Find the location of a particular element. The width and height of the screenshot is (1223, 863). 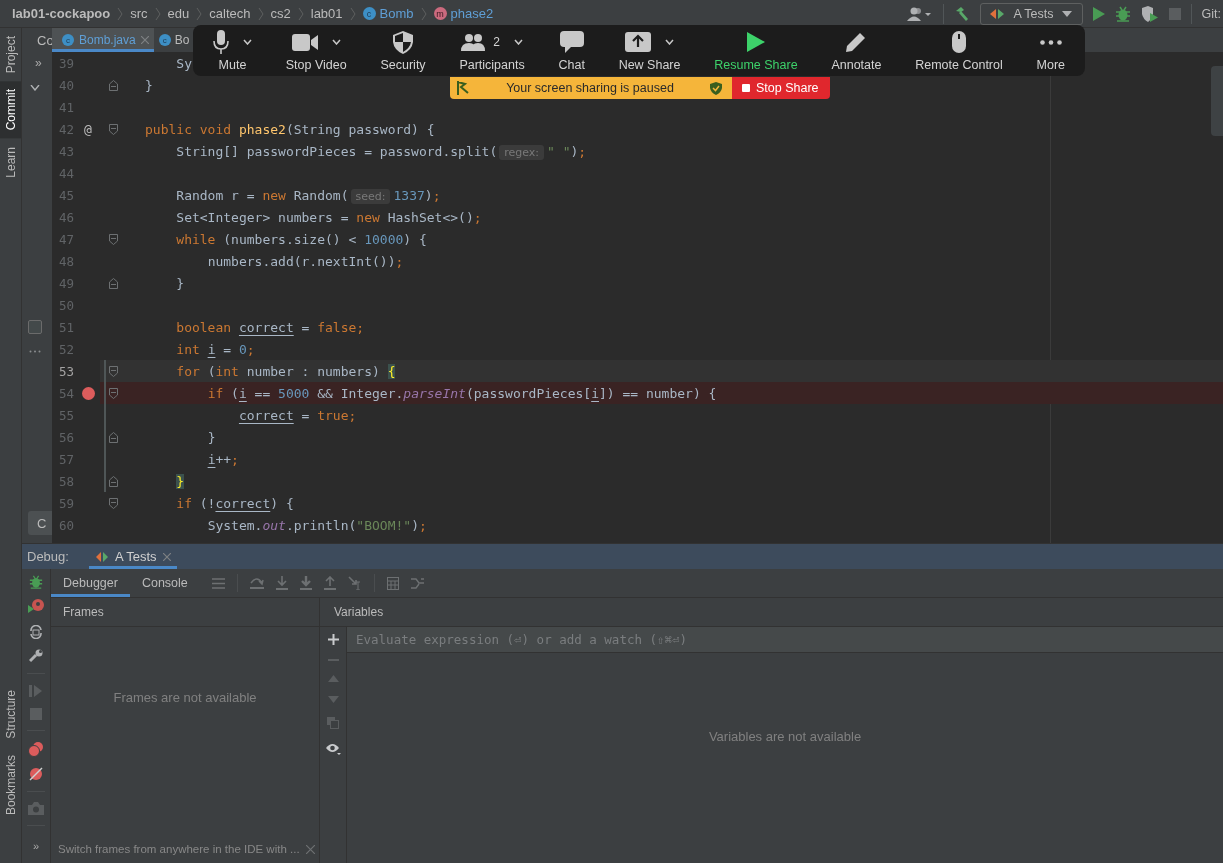

resume-icon is located at coordinates (36, 691).